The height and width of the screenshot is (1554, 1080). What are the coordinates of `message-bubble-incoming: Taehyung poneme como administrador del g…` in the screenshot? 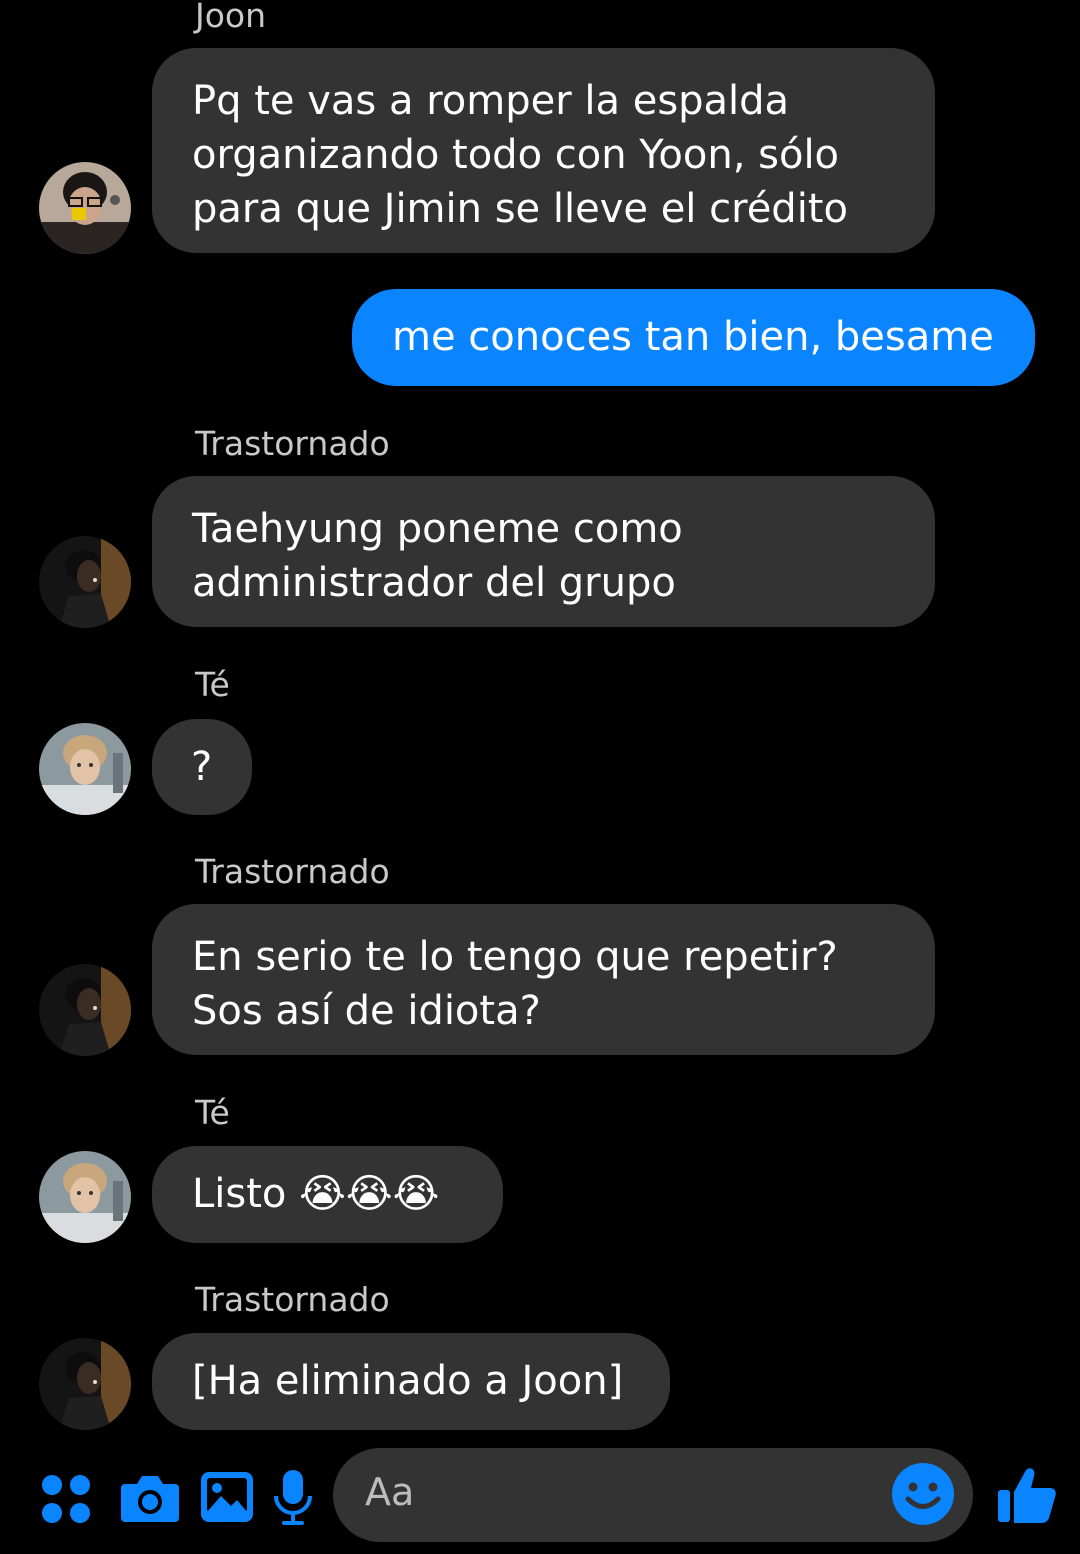 It's located at (543, 551).